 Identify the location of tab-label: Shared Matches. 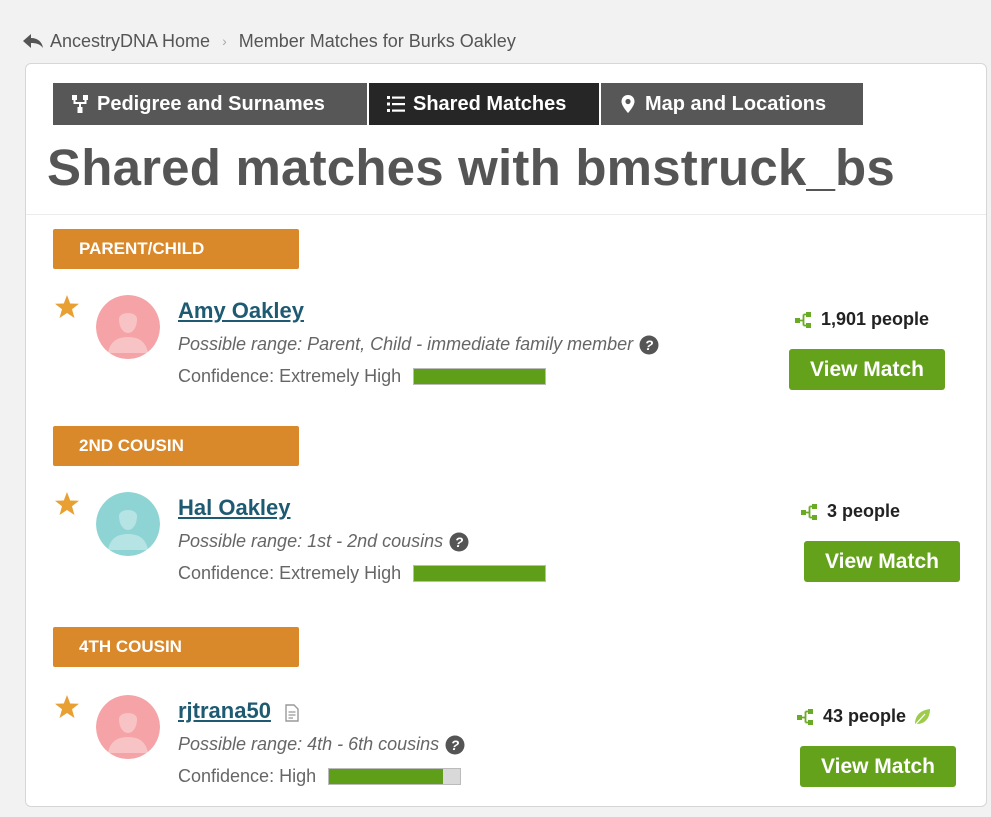
(490, 103).